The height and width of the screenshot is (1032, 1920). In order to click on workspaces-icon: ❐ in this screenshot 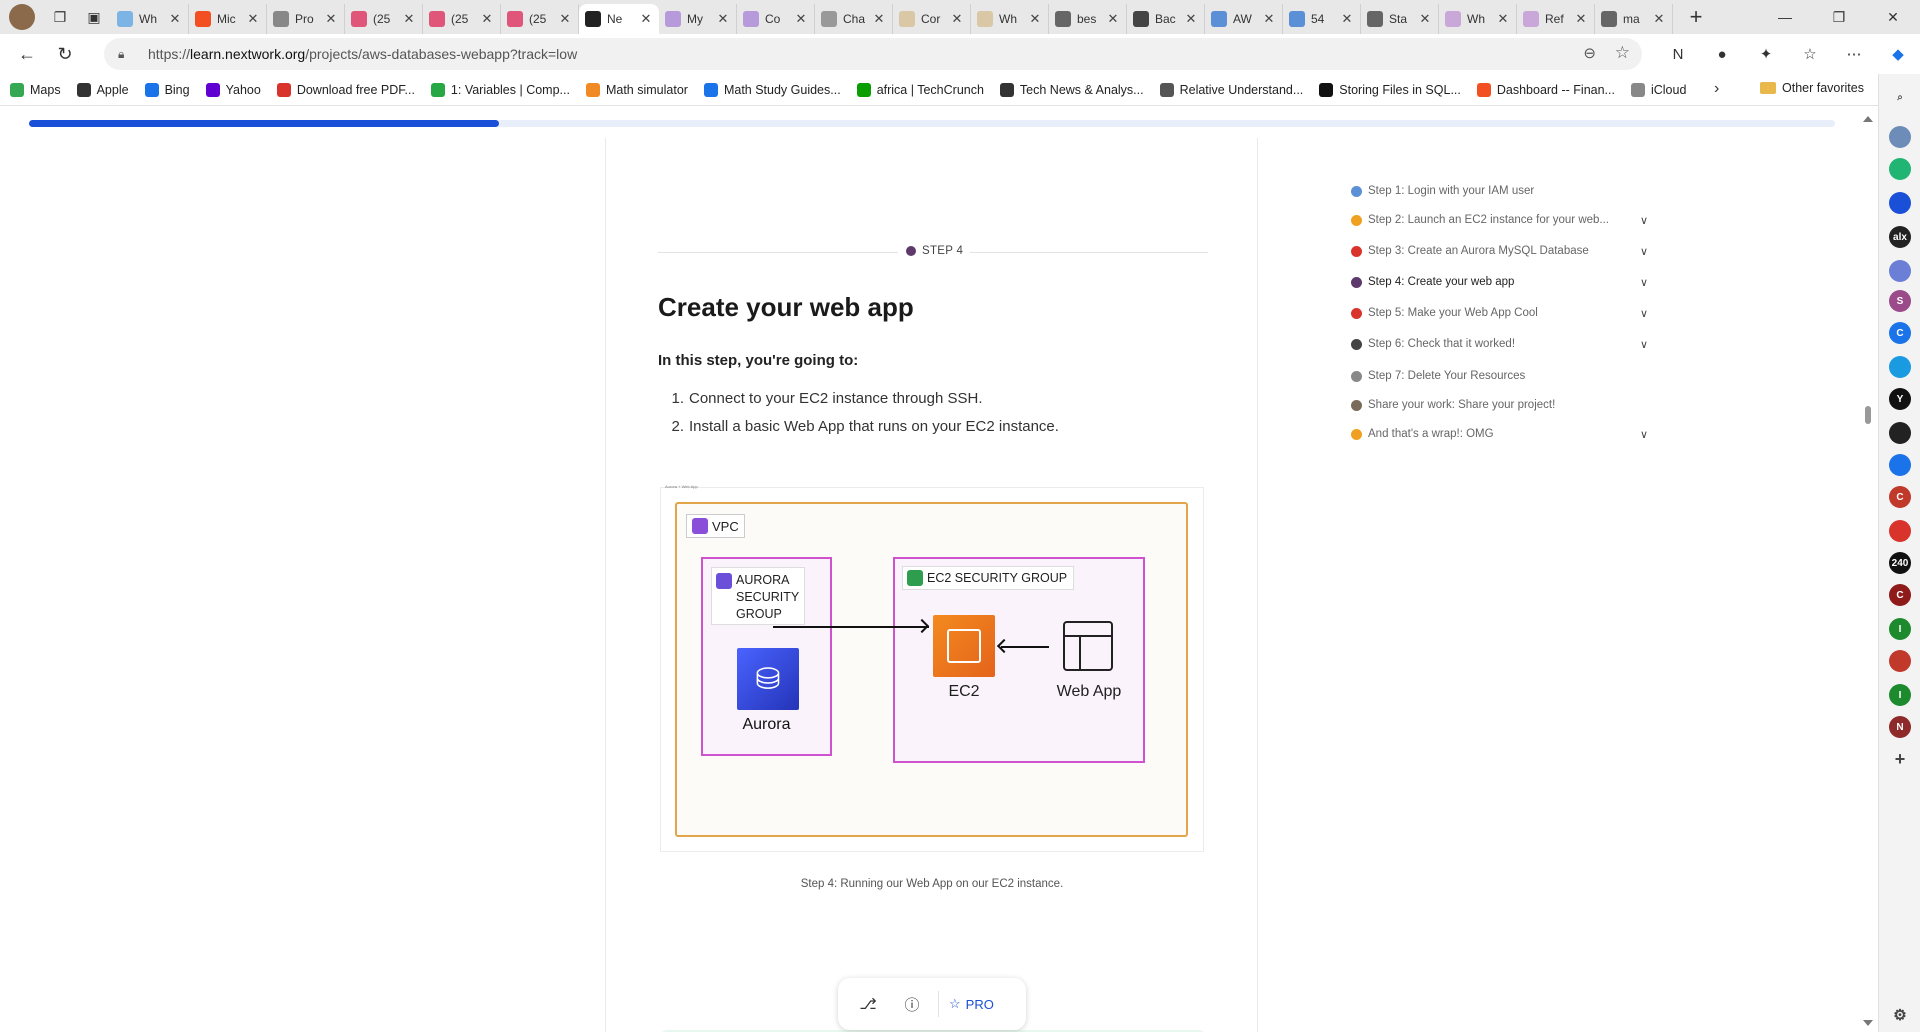, I will do `click(60, 17)`.